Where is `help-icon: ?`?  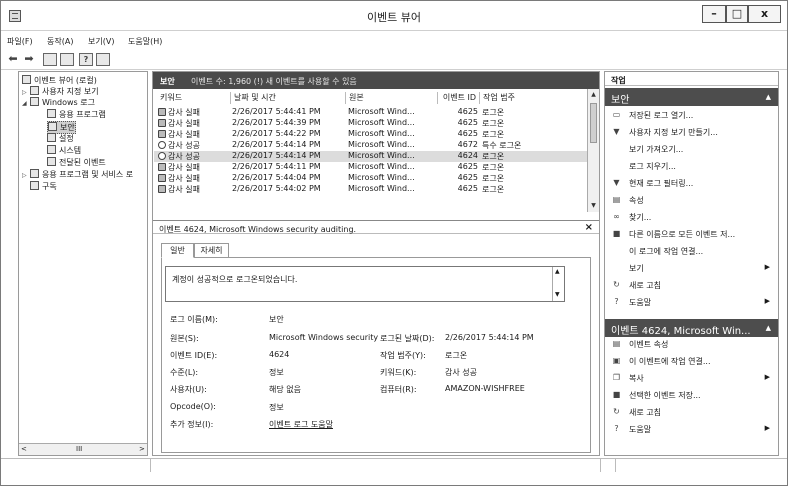 help-icon: ? is located at coordinates (86, 59).